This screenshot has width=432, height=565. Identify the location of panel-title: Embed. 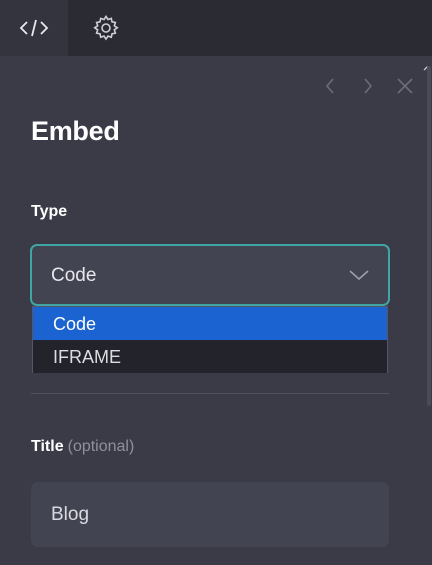
(75, 131).